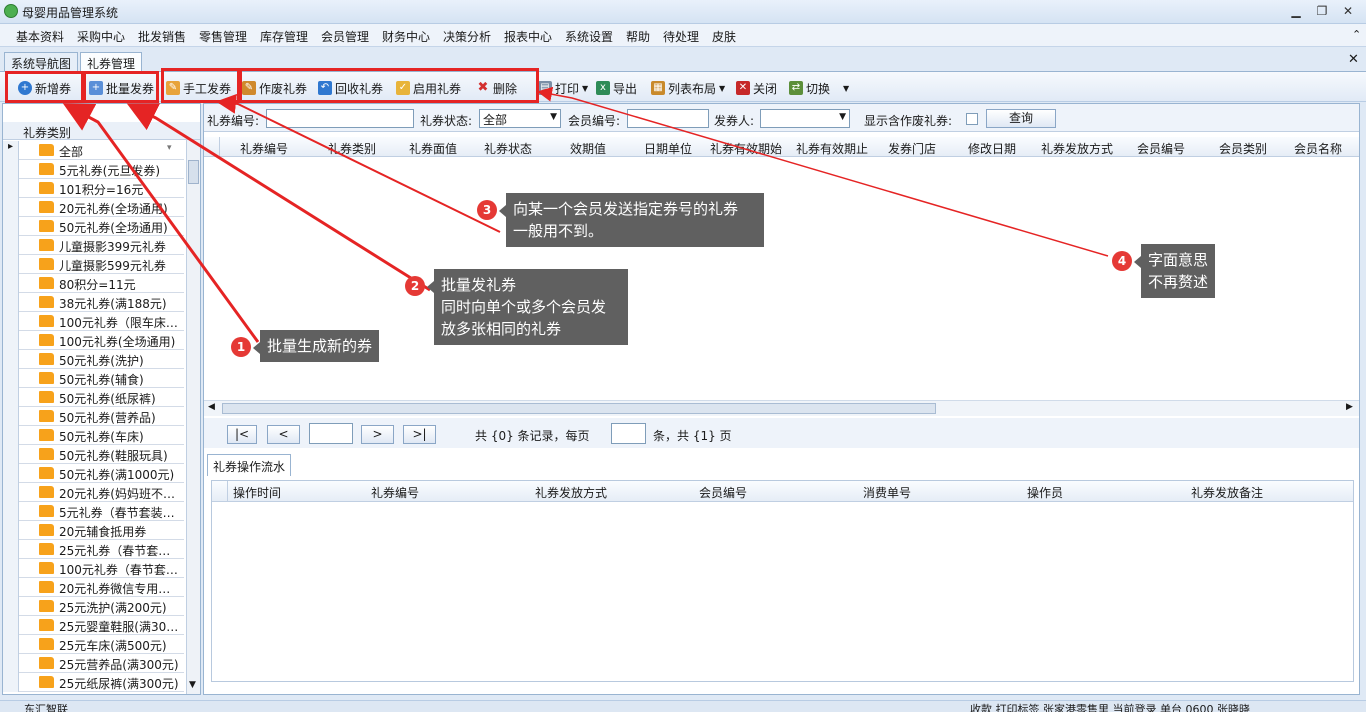 This screenshot has height=712, width=1366. Describe the element at coordinates (93, 435) in the screenshot. I see `category-item: 50元礼券(车床)` at that location.